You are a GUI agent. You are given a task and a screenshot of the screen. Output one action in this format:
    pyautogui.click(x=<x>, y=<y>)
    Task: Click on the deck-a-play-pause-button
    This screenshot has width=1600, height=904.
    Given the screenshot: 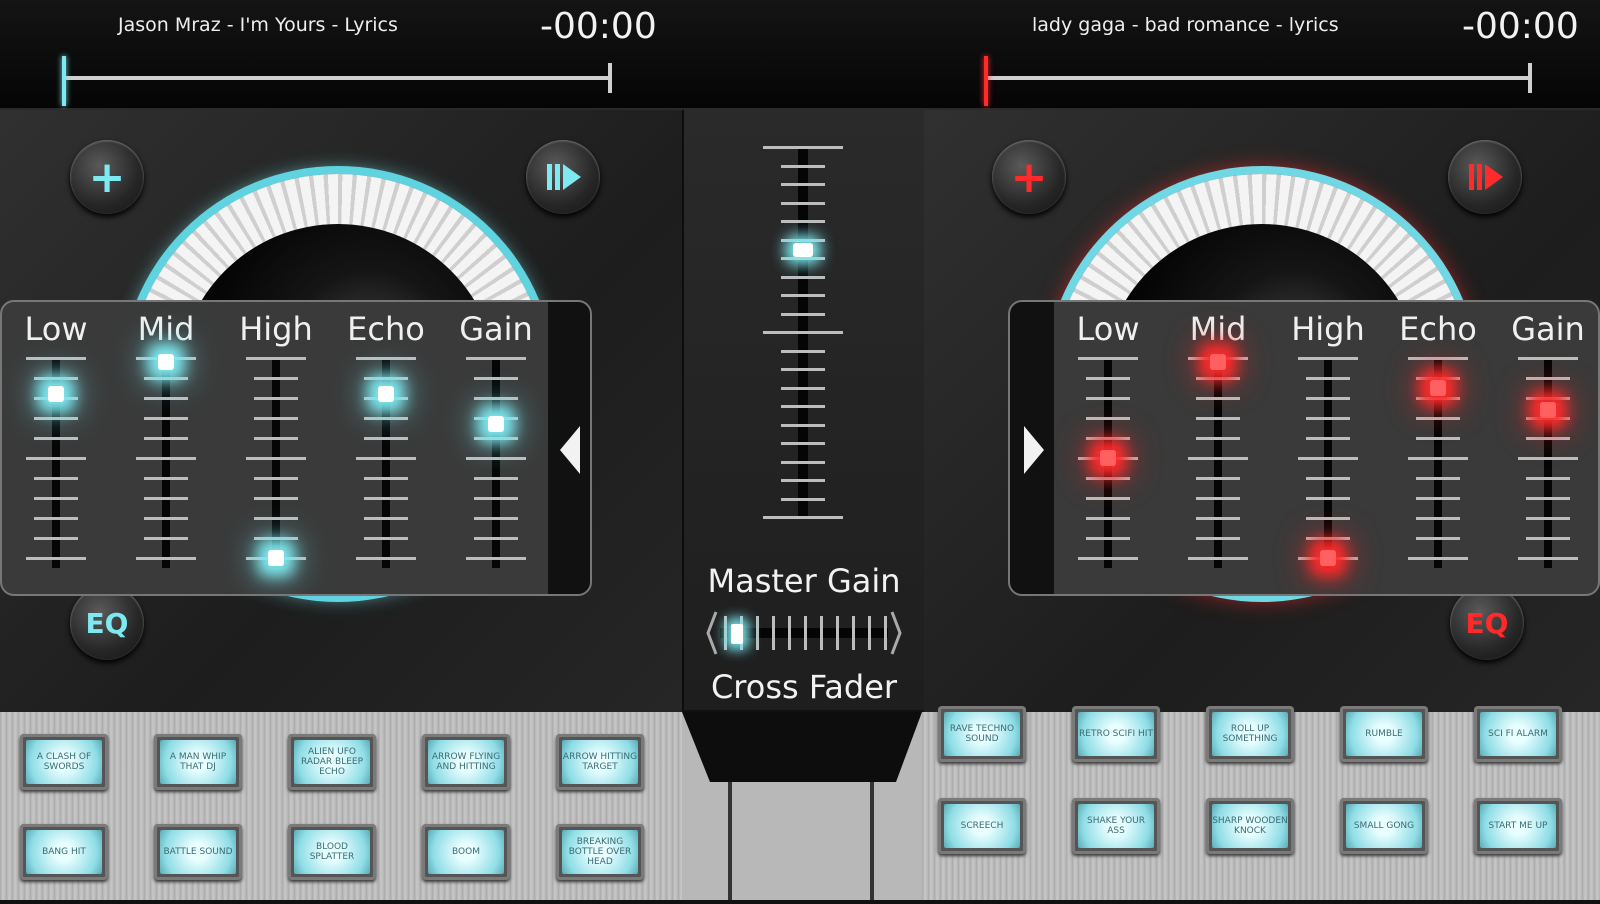 What is the action you would take?
    pyautogui.click(x=563, y=177)
    